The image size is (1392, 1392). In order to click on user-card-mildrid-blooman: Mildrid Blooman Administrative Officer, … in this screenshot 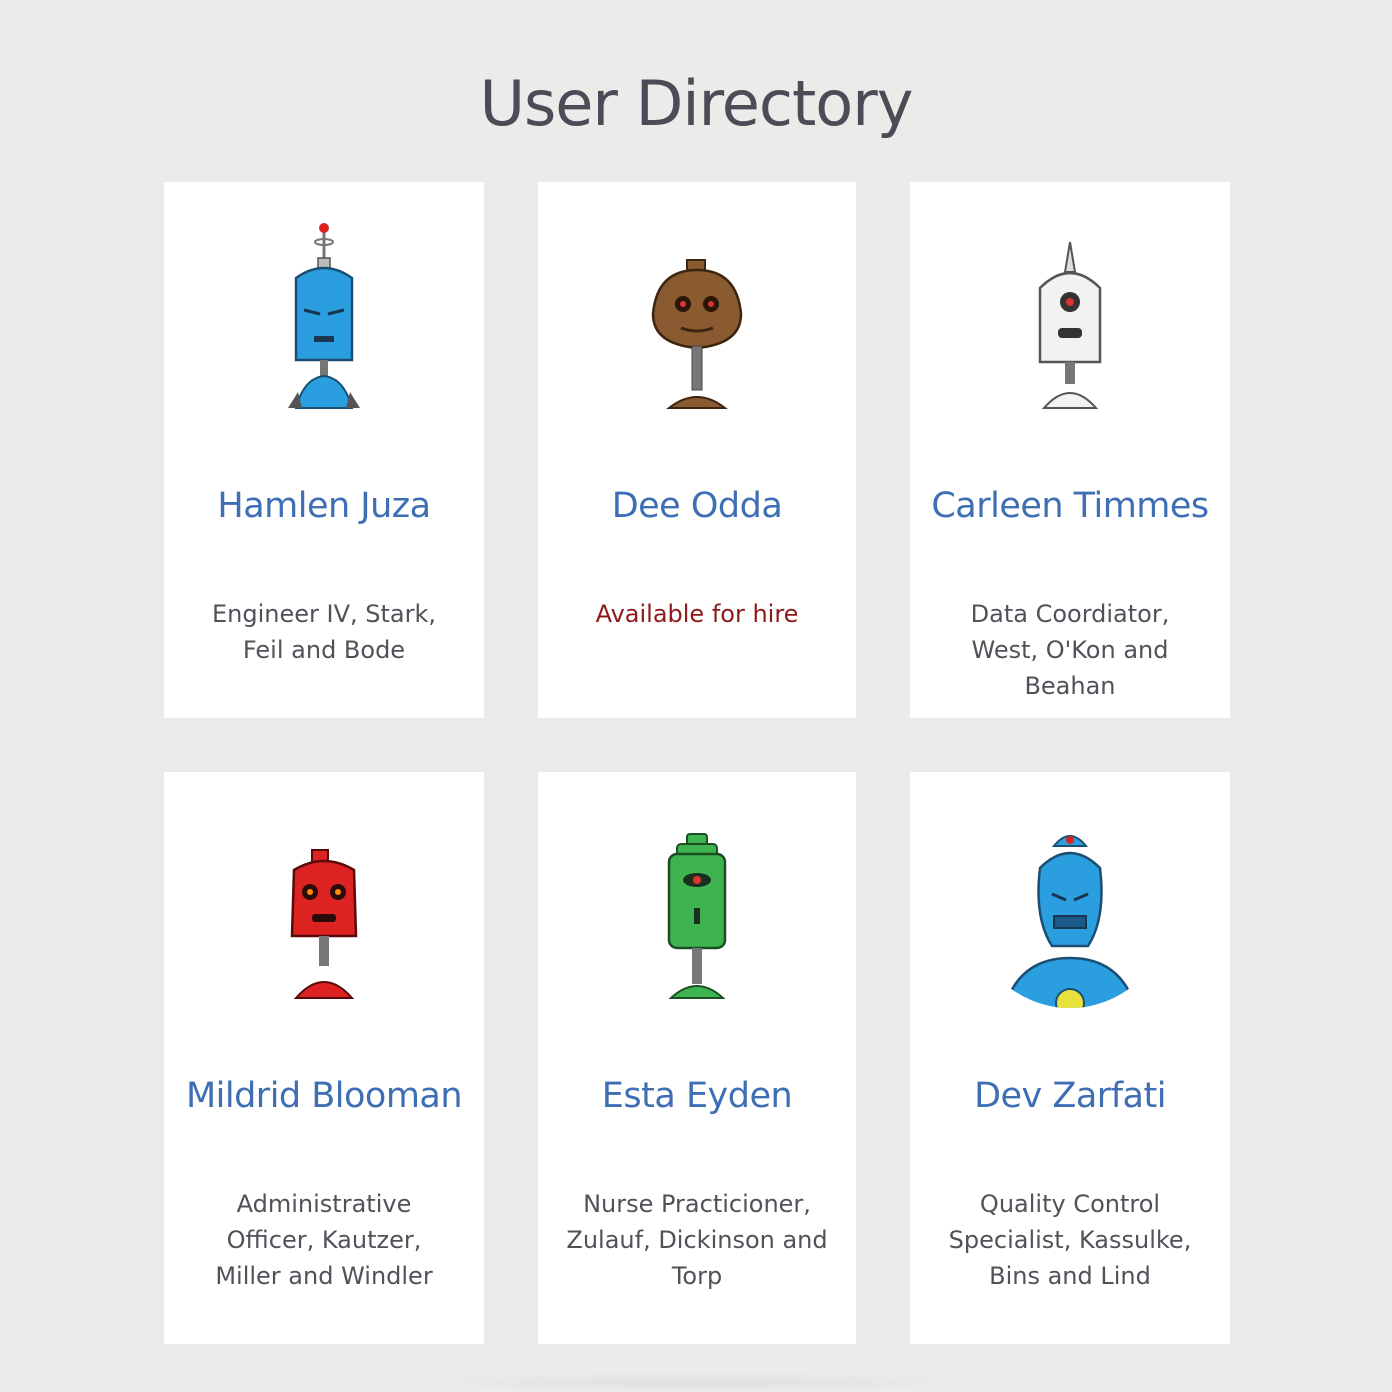, I will do `click(324, 1058)`.